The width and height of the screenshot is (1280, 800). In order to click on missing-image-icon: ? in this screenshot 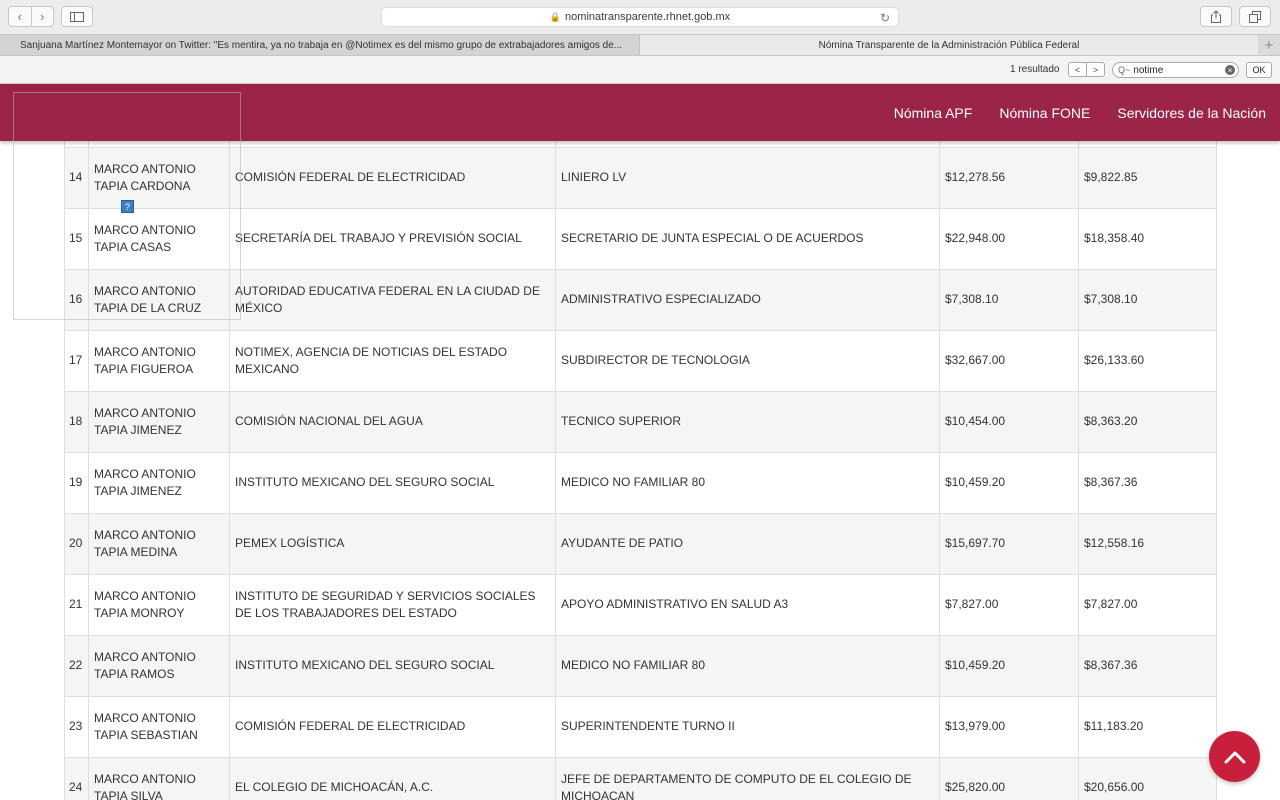, I will do `click(127, 206)`.